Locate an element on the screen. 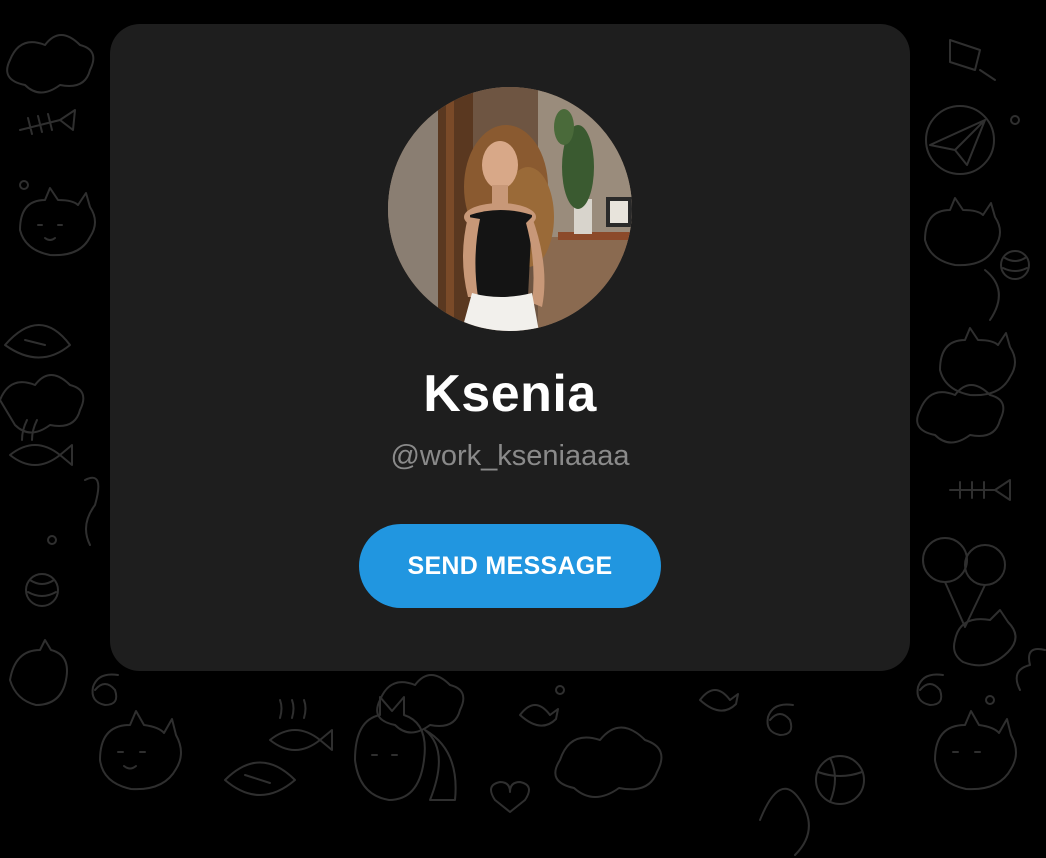  paper-plane-doodle-icon is located at coordinates (957, 142).